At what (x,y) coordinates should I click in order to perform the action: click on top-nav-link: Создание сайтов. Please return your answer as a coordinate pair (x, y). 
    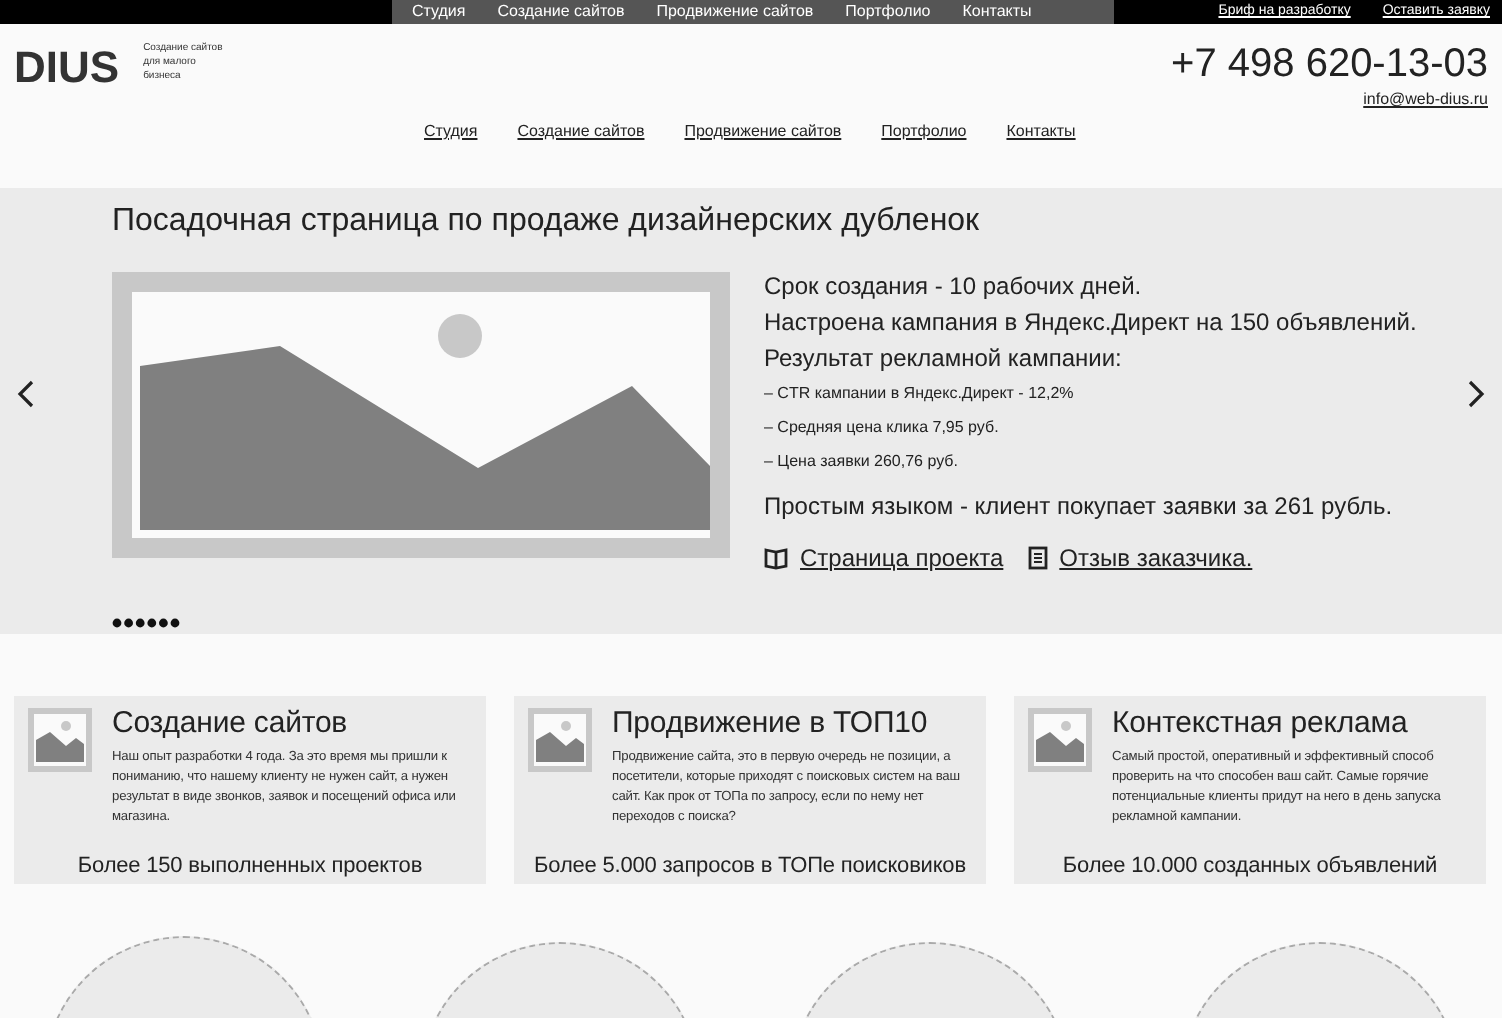
    Looking at the image, I should click on (561, 12).